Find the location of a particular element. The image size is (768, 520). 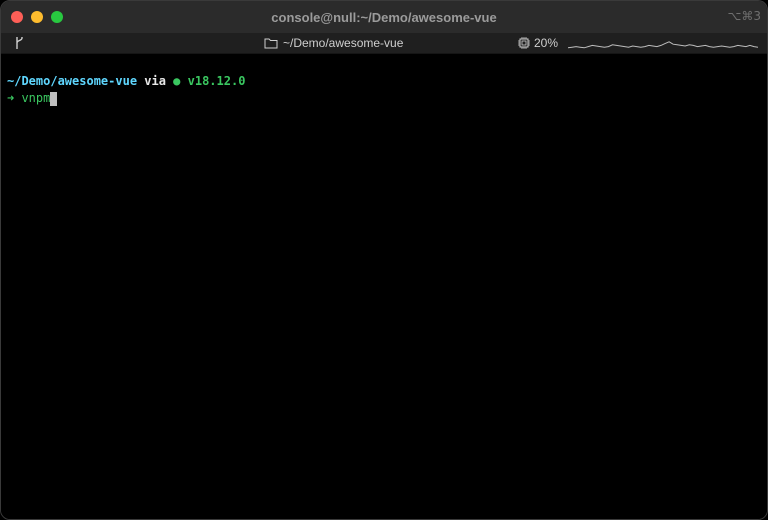

prompt-via: via is located at coordinates (155, 81).